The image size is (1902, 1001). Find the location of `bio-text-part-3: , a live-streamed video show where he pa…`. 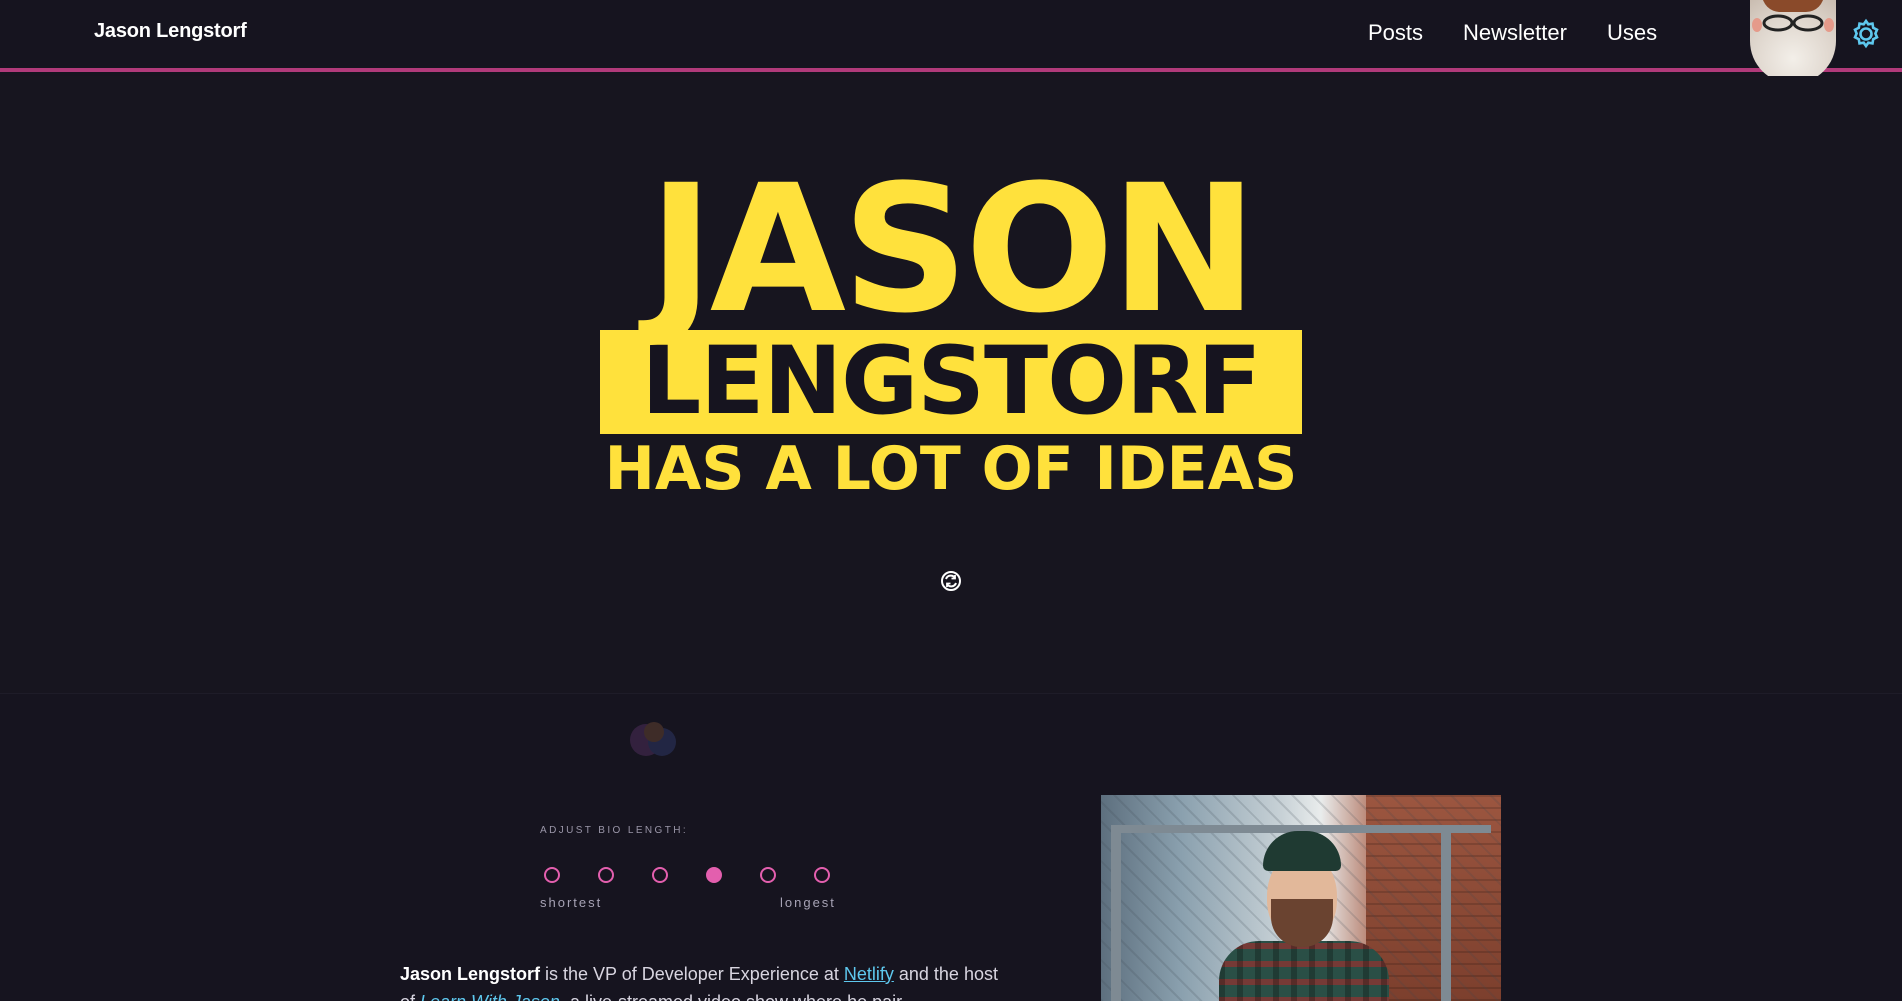

bio-text-part-3: , a live-streamed video show where he pa… is located at coordinates (731, 996).